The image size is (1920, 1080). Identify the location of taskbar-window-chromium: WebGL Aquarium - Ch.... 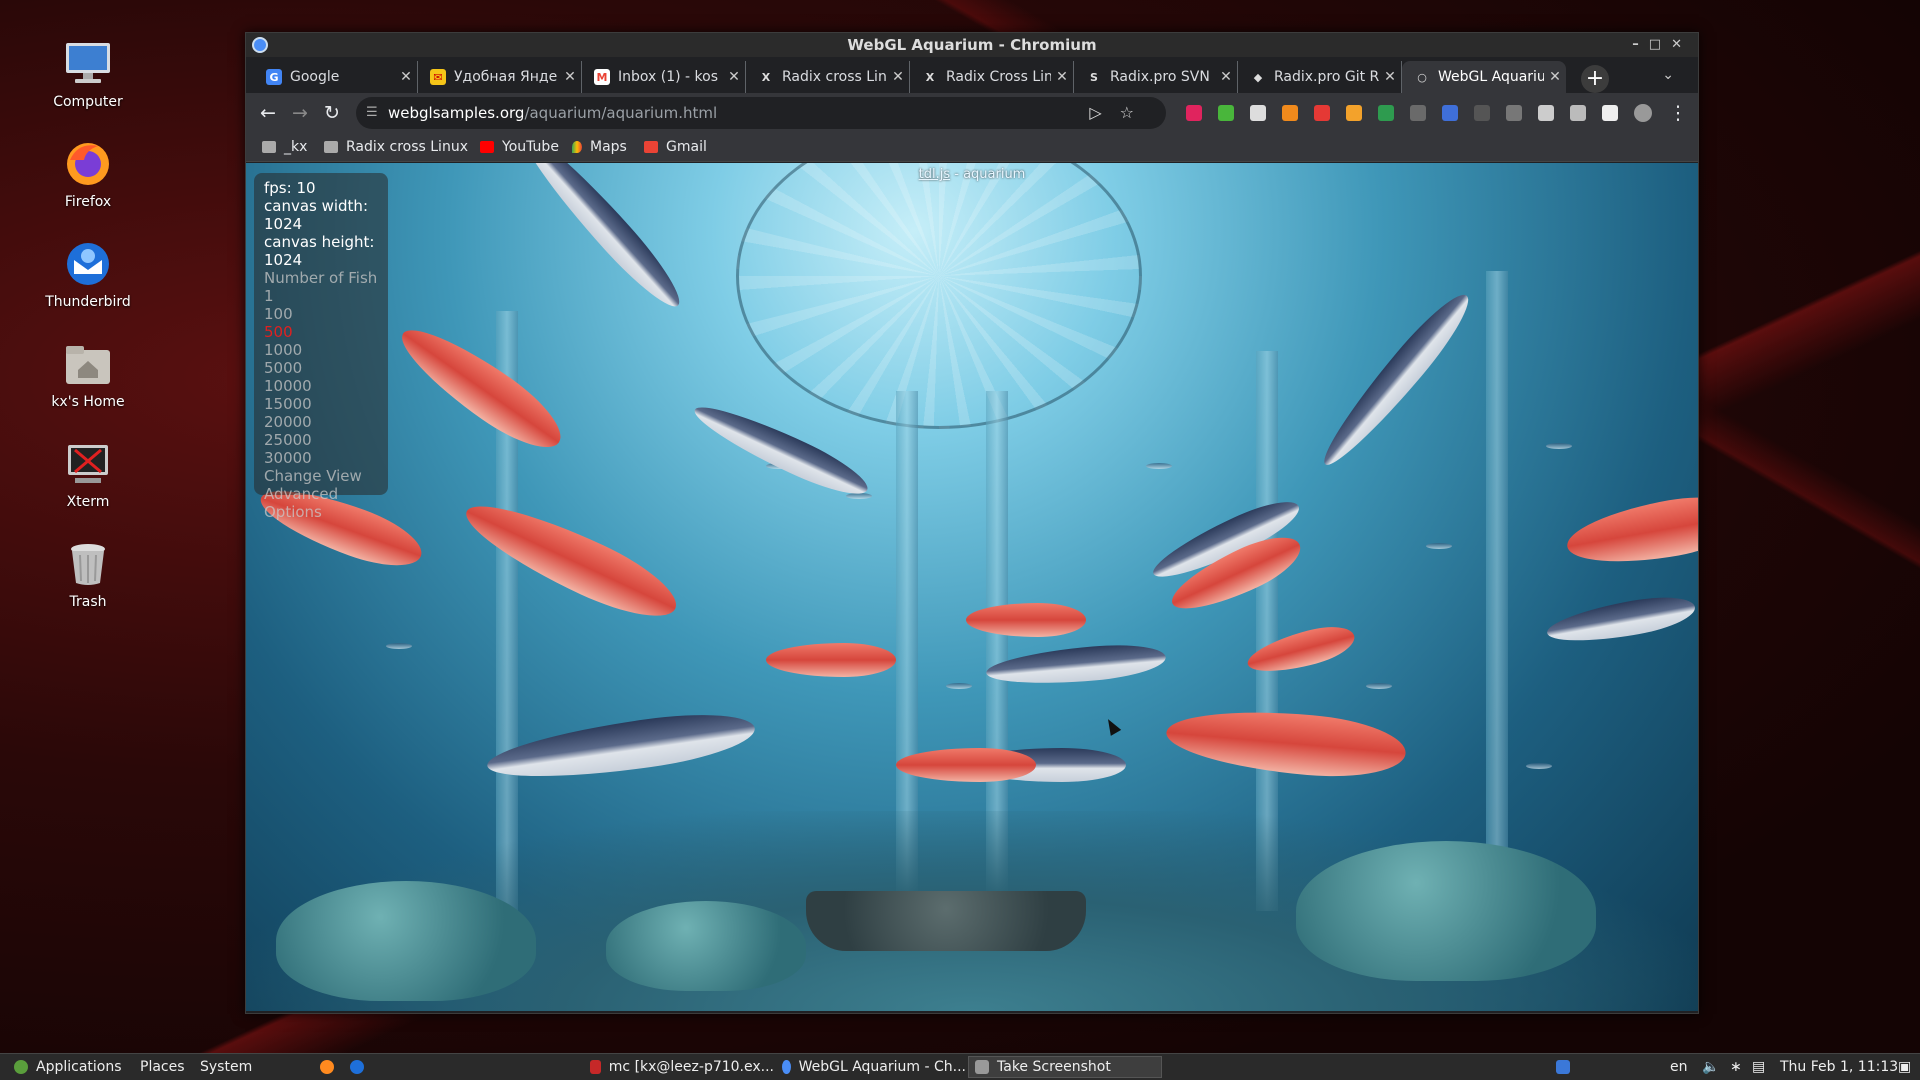
(871, 1067).